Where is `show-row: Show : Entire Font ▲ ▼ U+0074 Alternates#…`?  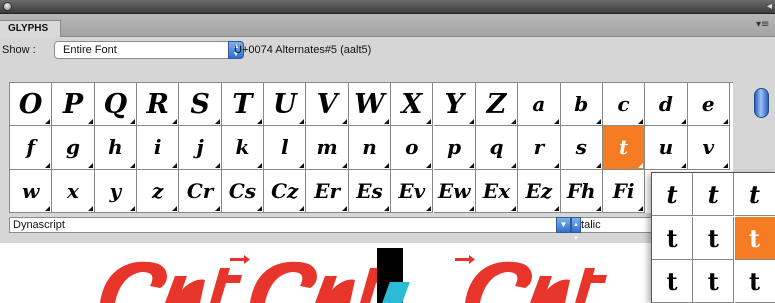
show-row: Show : Entire Font ▲ ▼ U+0074 Alternates#… is located at coordinates (387, 50).